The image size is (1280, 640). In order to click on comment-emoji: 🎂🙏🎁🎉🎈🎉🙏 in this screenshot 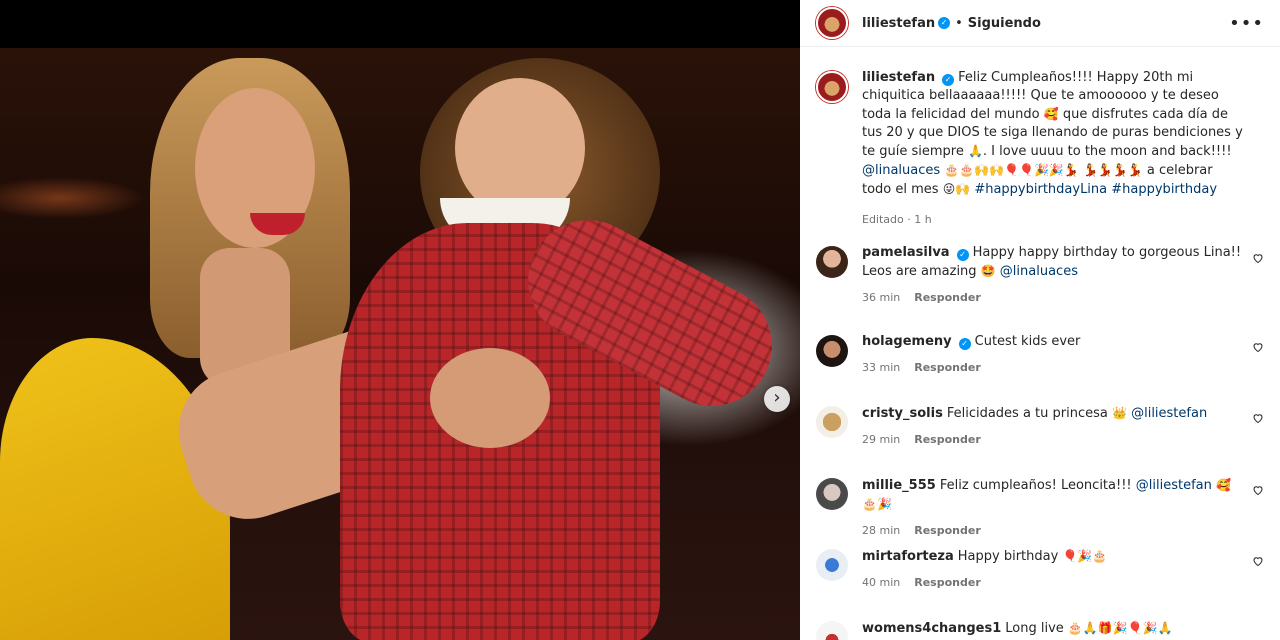, I will do `click(1120, 628)`.